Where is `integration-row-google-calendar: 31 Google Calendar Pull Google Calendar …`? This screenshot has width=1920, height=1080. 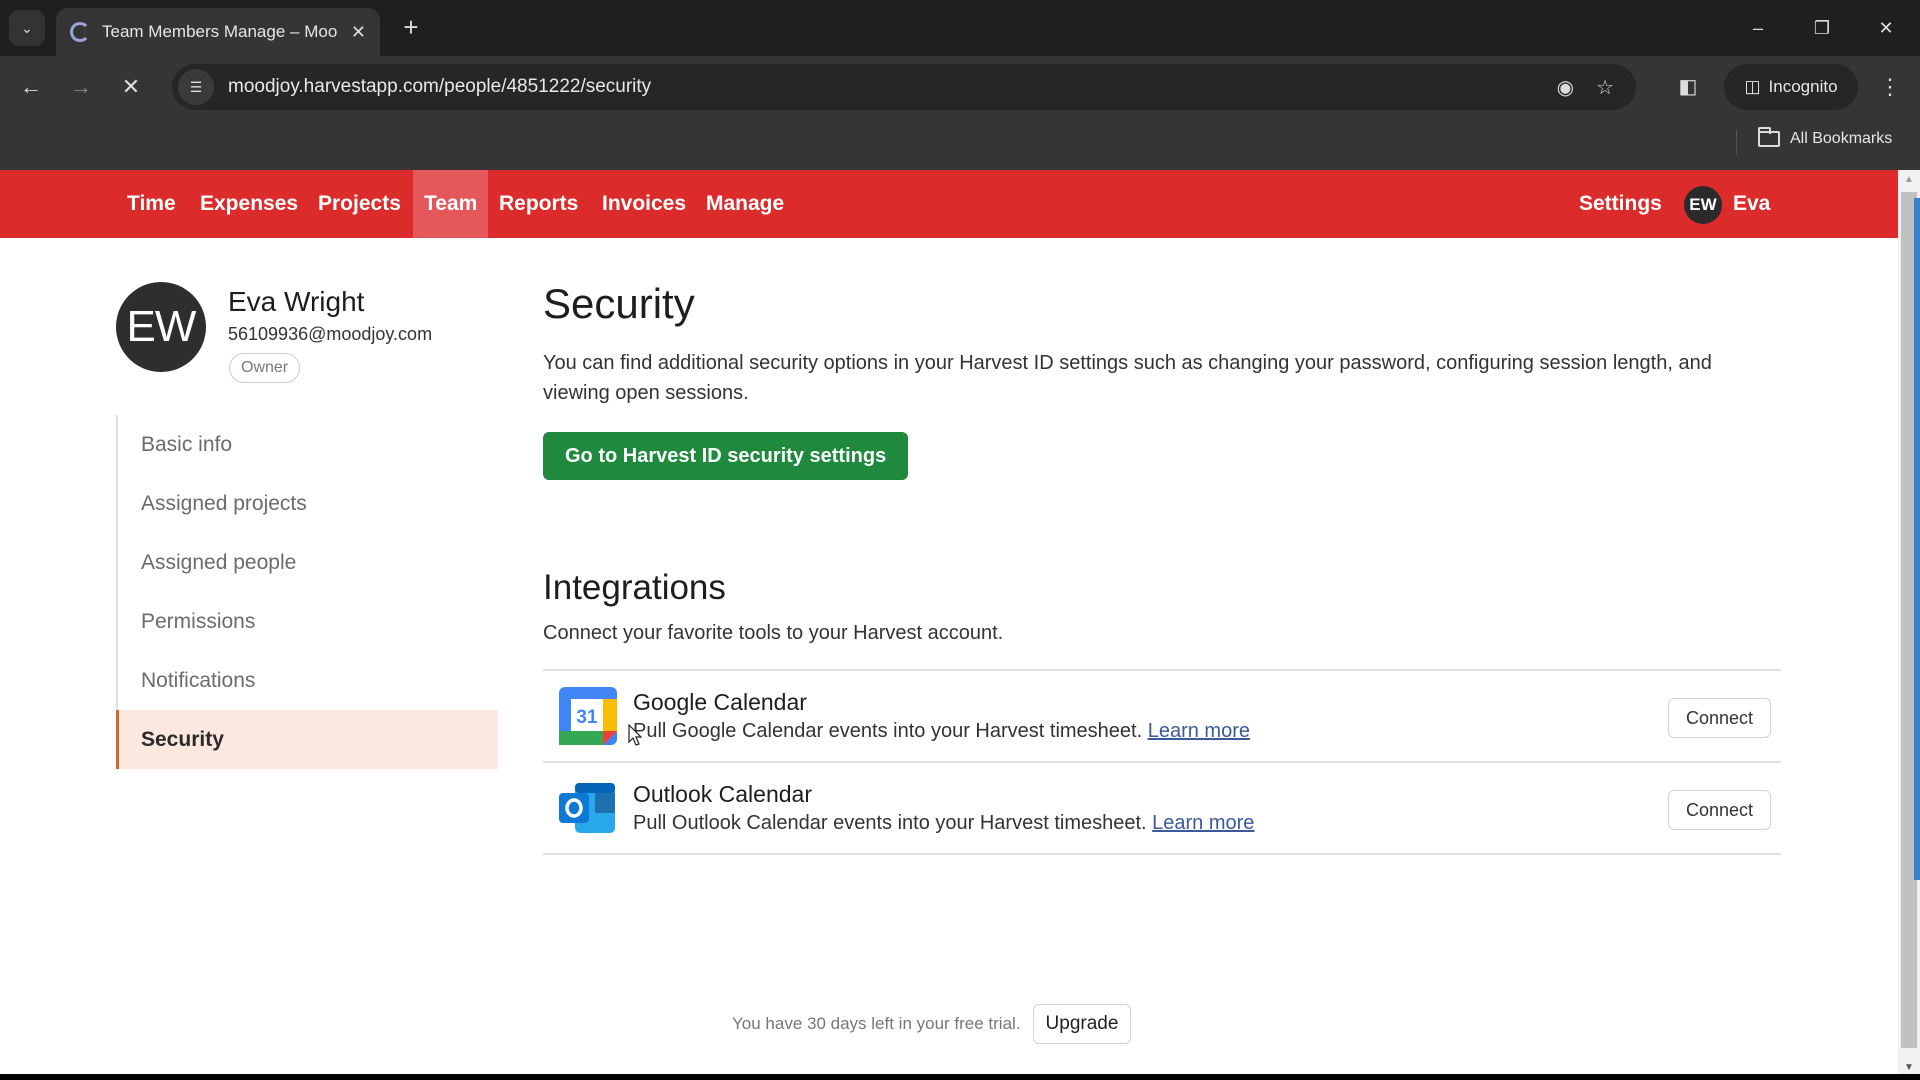 integration-row-google-calendar: 31 Google Calendar Pull Google Calendar … is located at coordinates (1162, 717).